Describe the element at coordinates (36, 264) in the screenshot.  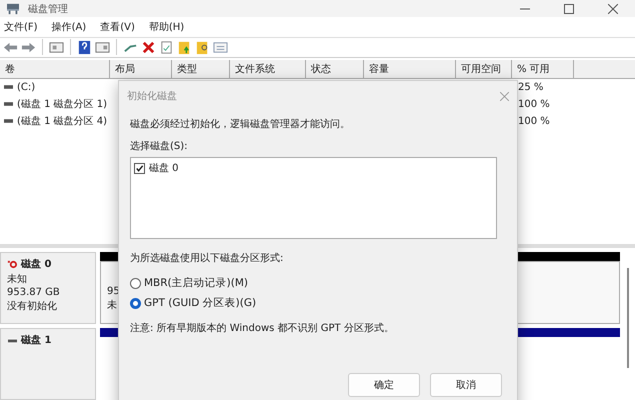
I see `disk-name: 磁盘 0` at that location.